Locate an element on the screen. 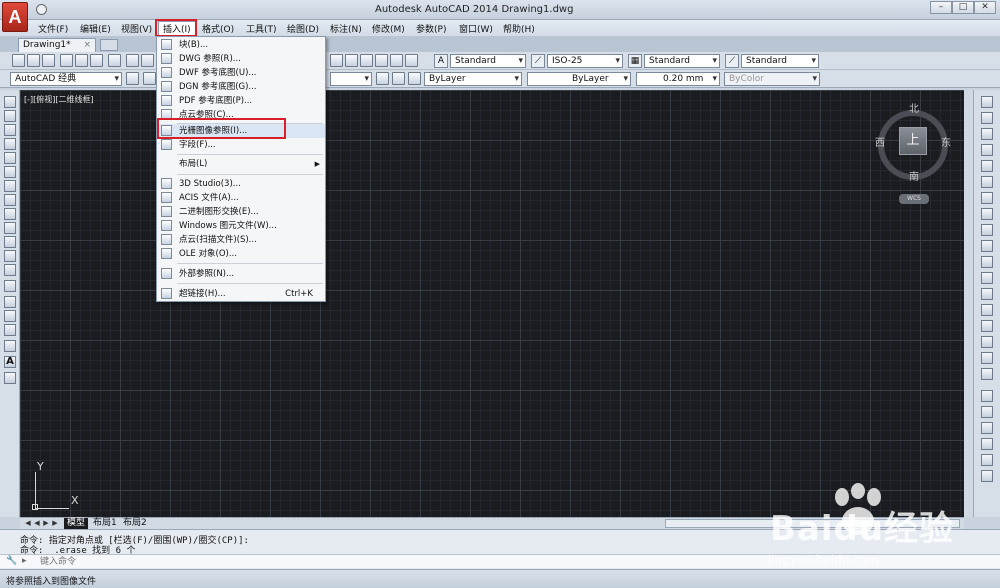 The height and width of the screenshot is (588, 1000). erase-icon is located at coordinates (987, 102).